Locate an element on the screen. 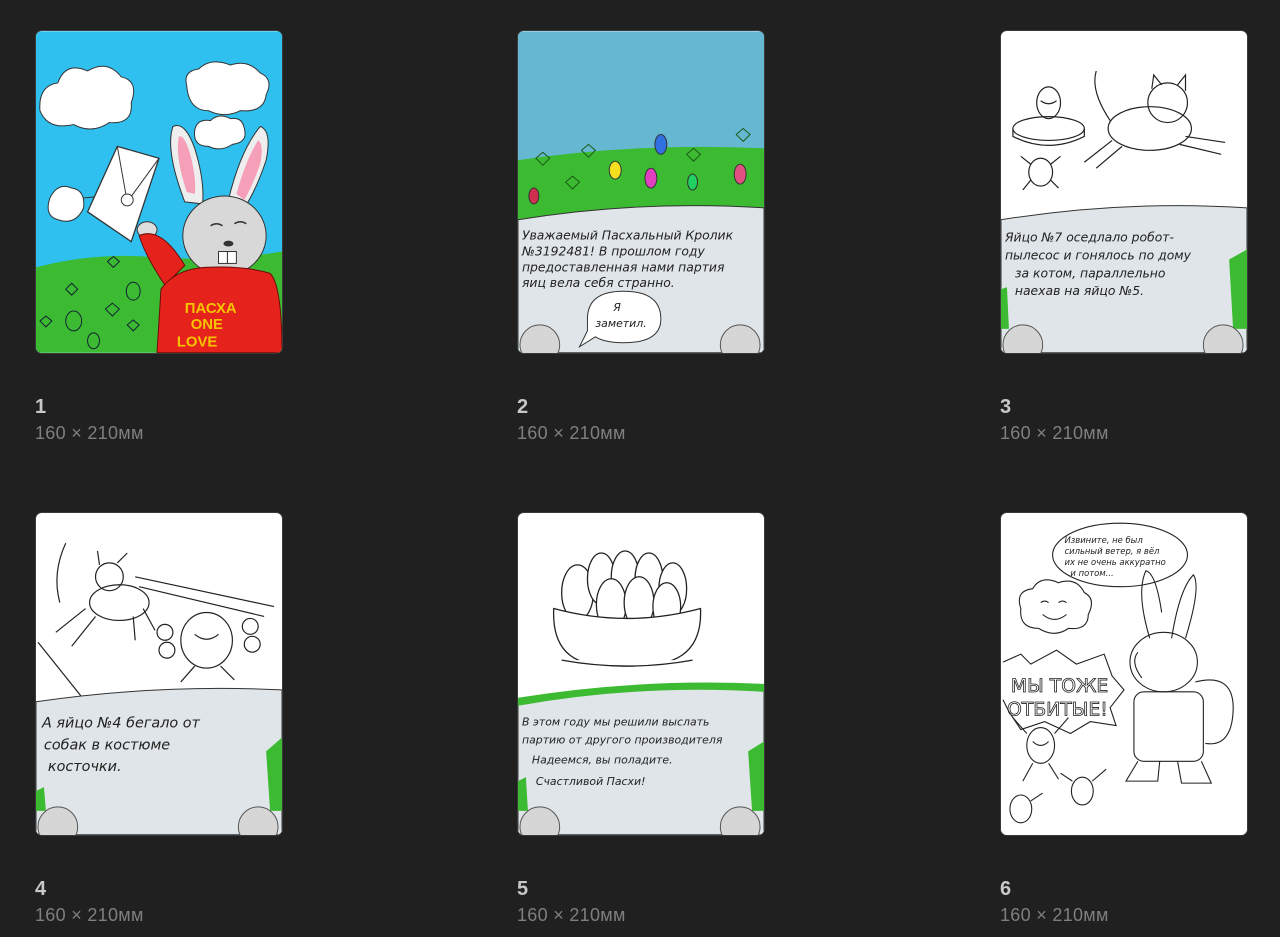 The width and height of the screenshot is (1280, 937). caption-line-3: Надеемся, вы поладите. is located at coordinates (602, 759).